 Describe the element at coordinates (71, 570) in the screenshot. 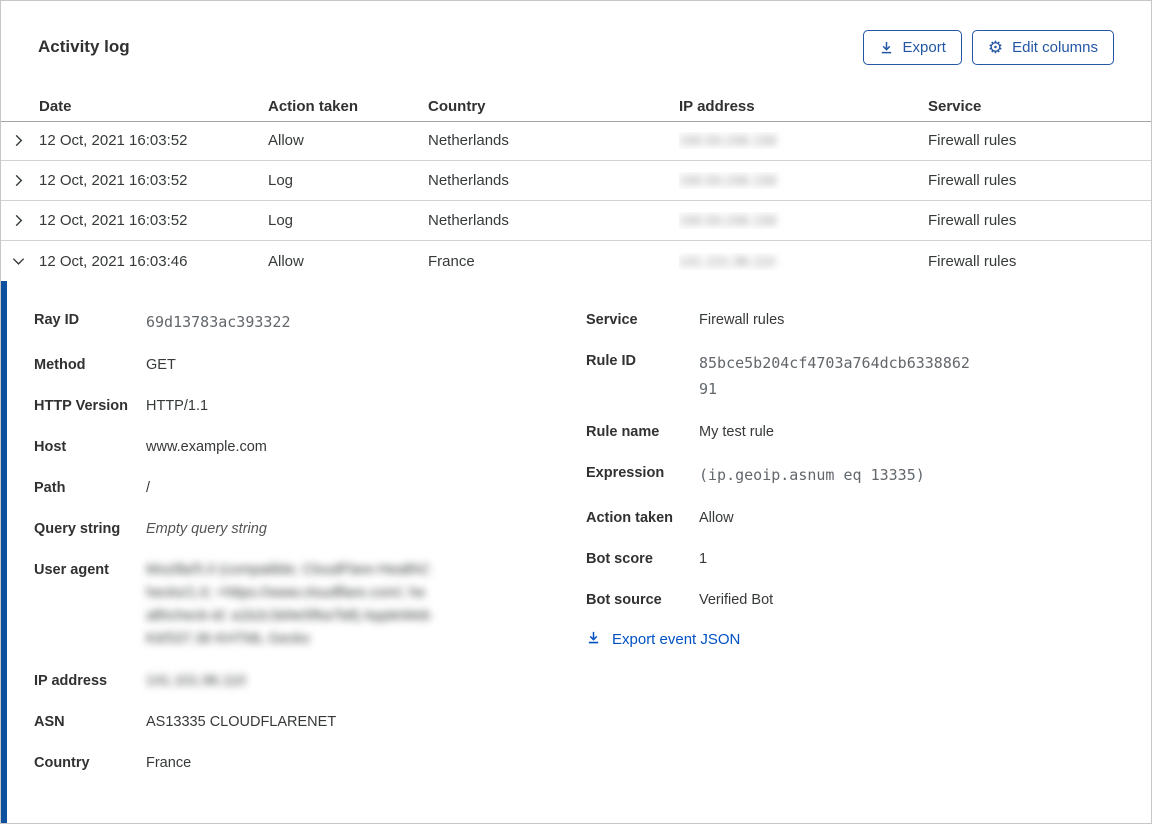

I see `field-label: User agent` at that location.